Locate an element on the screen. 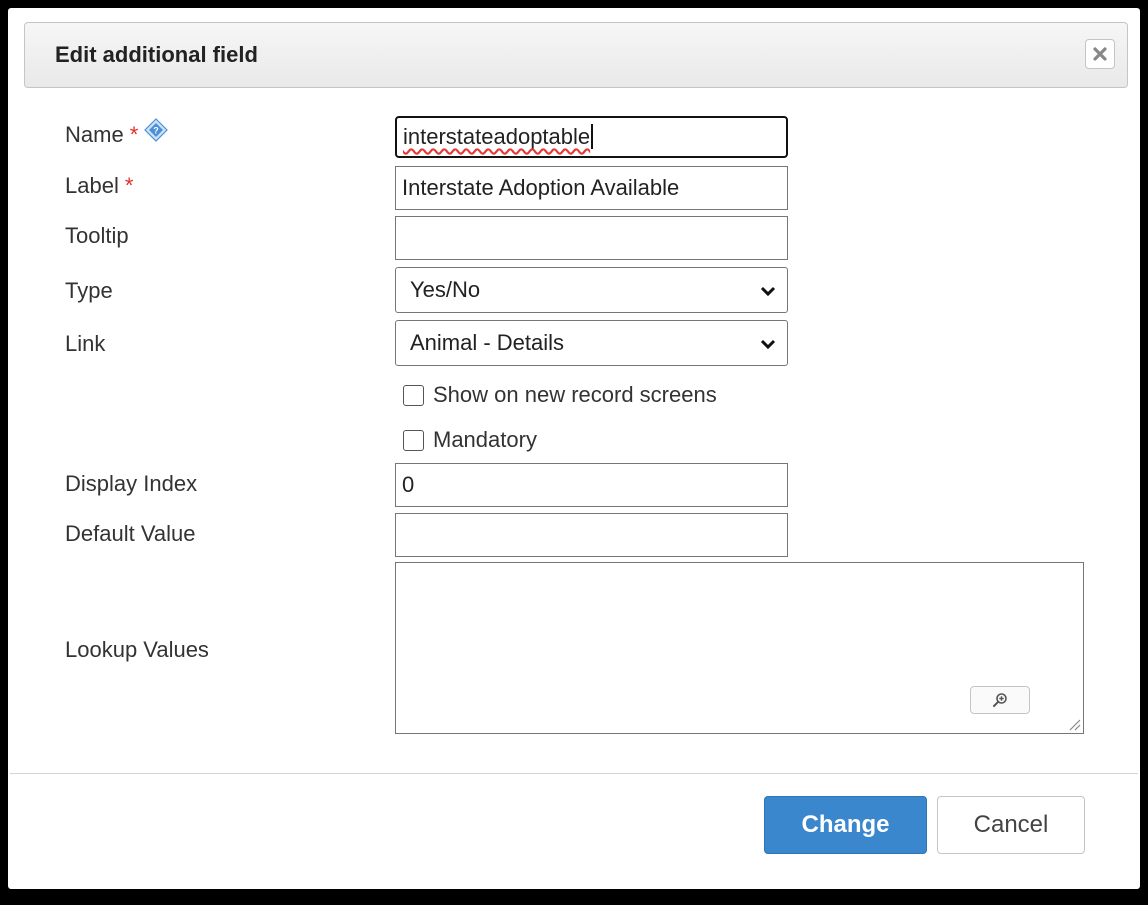  close-icon is located at coordinates (1100, 54).